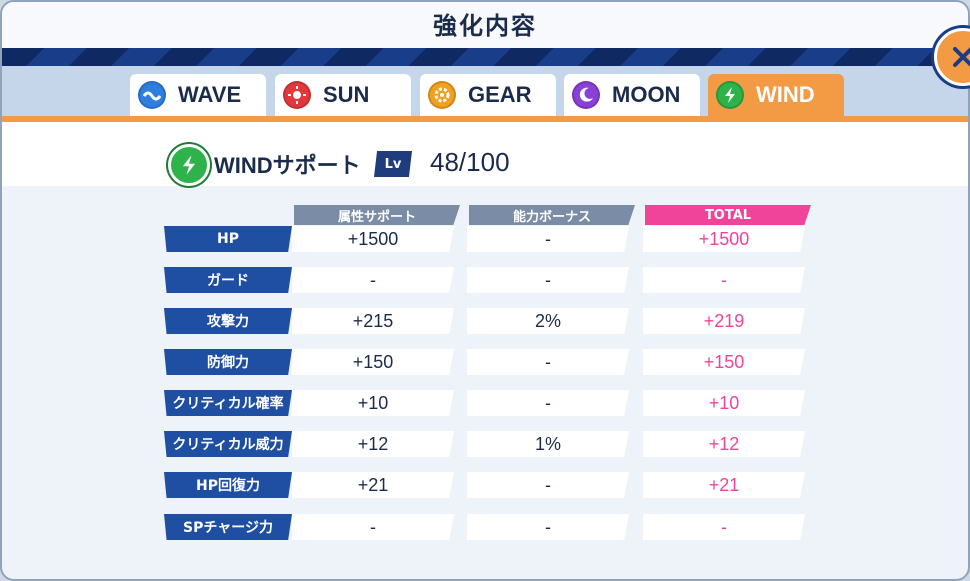 This screenshot has height=581, width=970. What do you see at coordinates (548, 444) in the screenshot?
I see `cell-bonus: 1%` at bounding box center [548, 444].